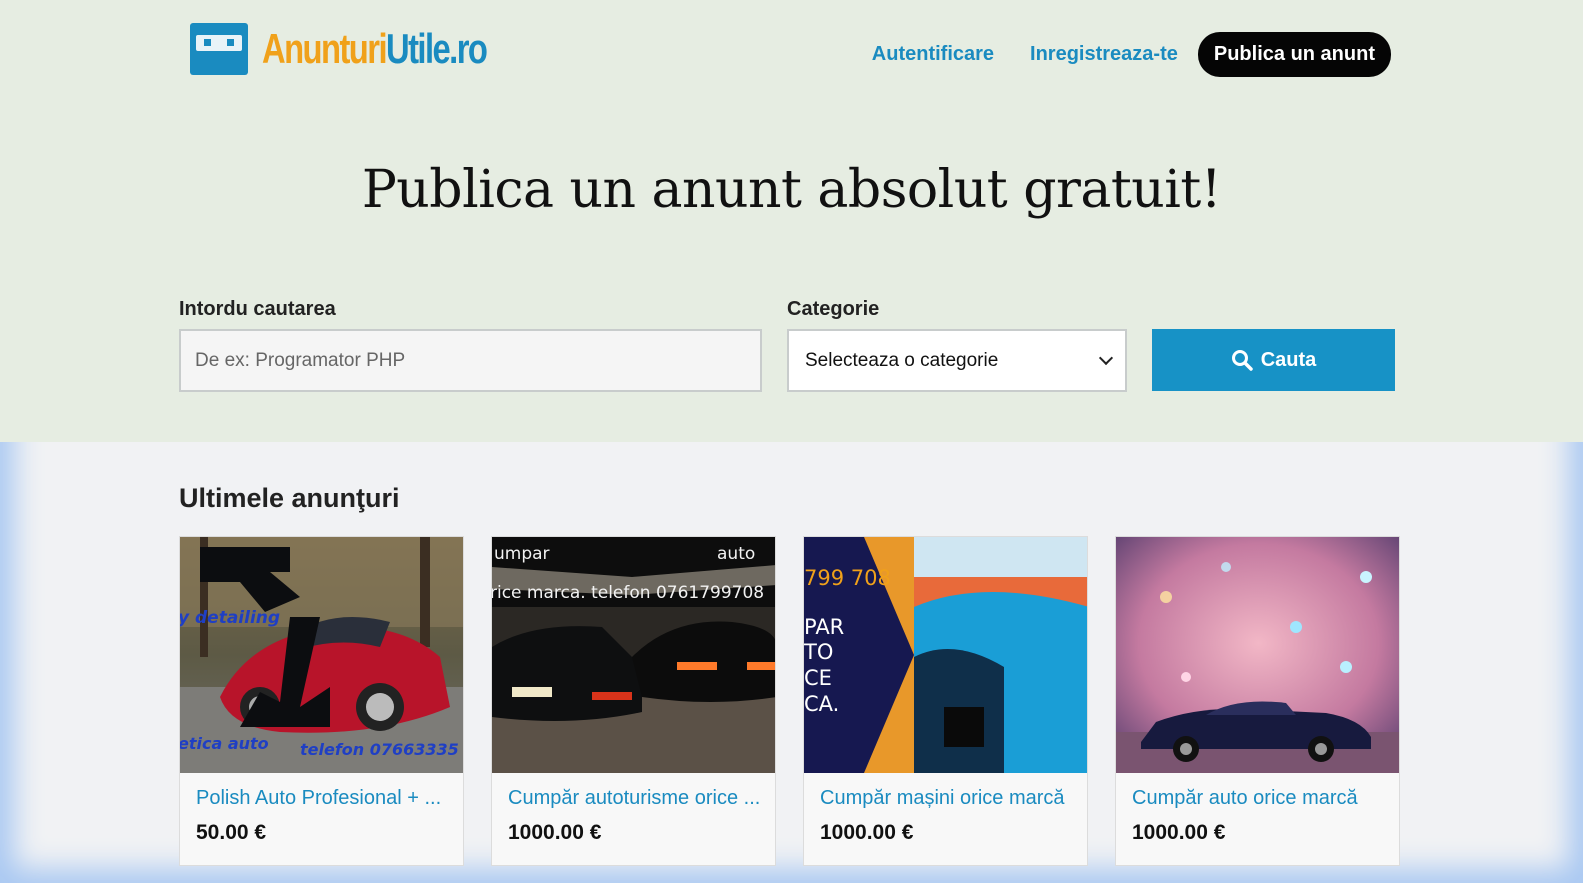  I want to click on latest-listings-title: Ultimele anunţuri, so click(289, 498).